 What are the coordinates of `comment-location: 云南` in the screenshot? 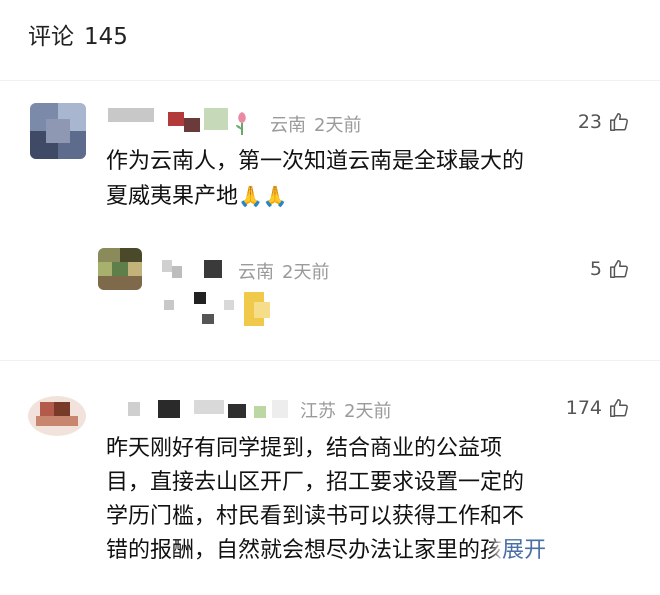 It's located at (288, 125).